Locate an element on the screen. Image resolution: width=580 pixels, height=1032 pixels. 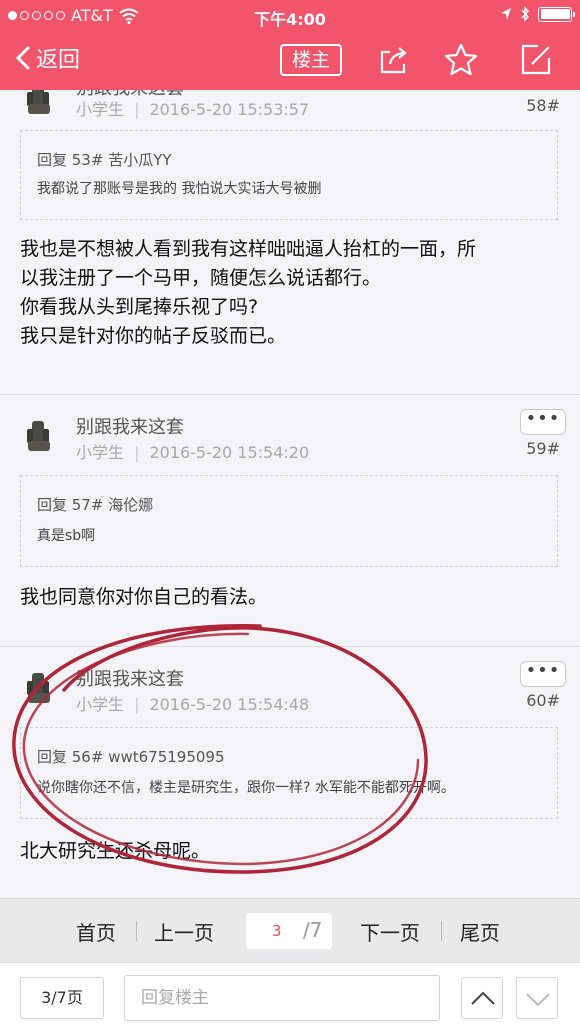
post-meta: 小学生 | 2016-5-20 15:53:57 is located at coordinates (193, 109).